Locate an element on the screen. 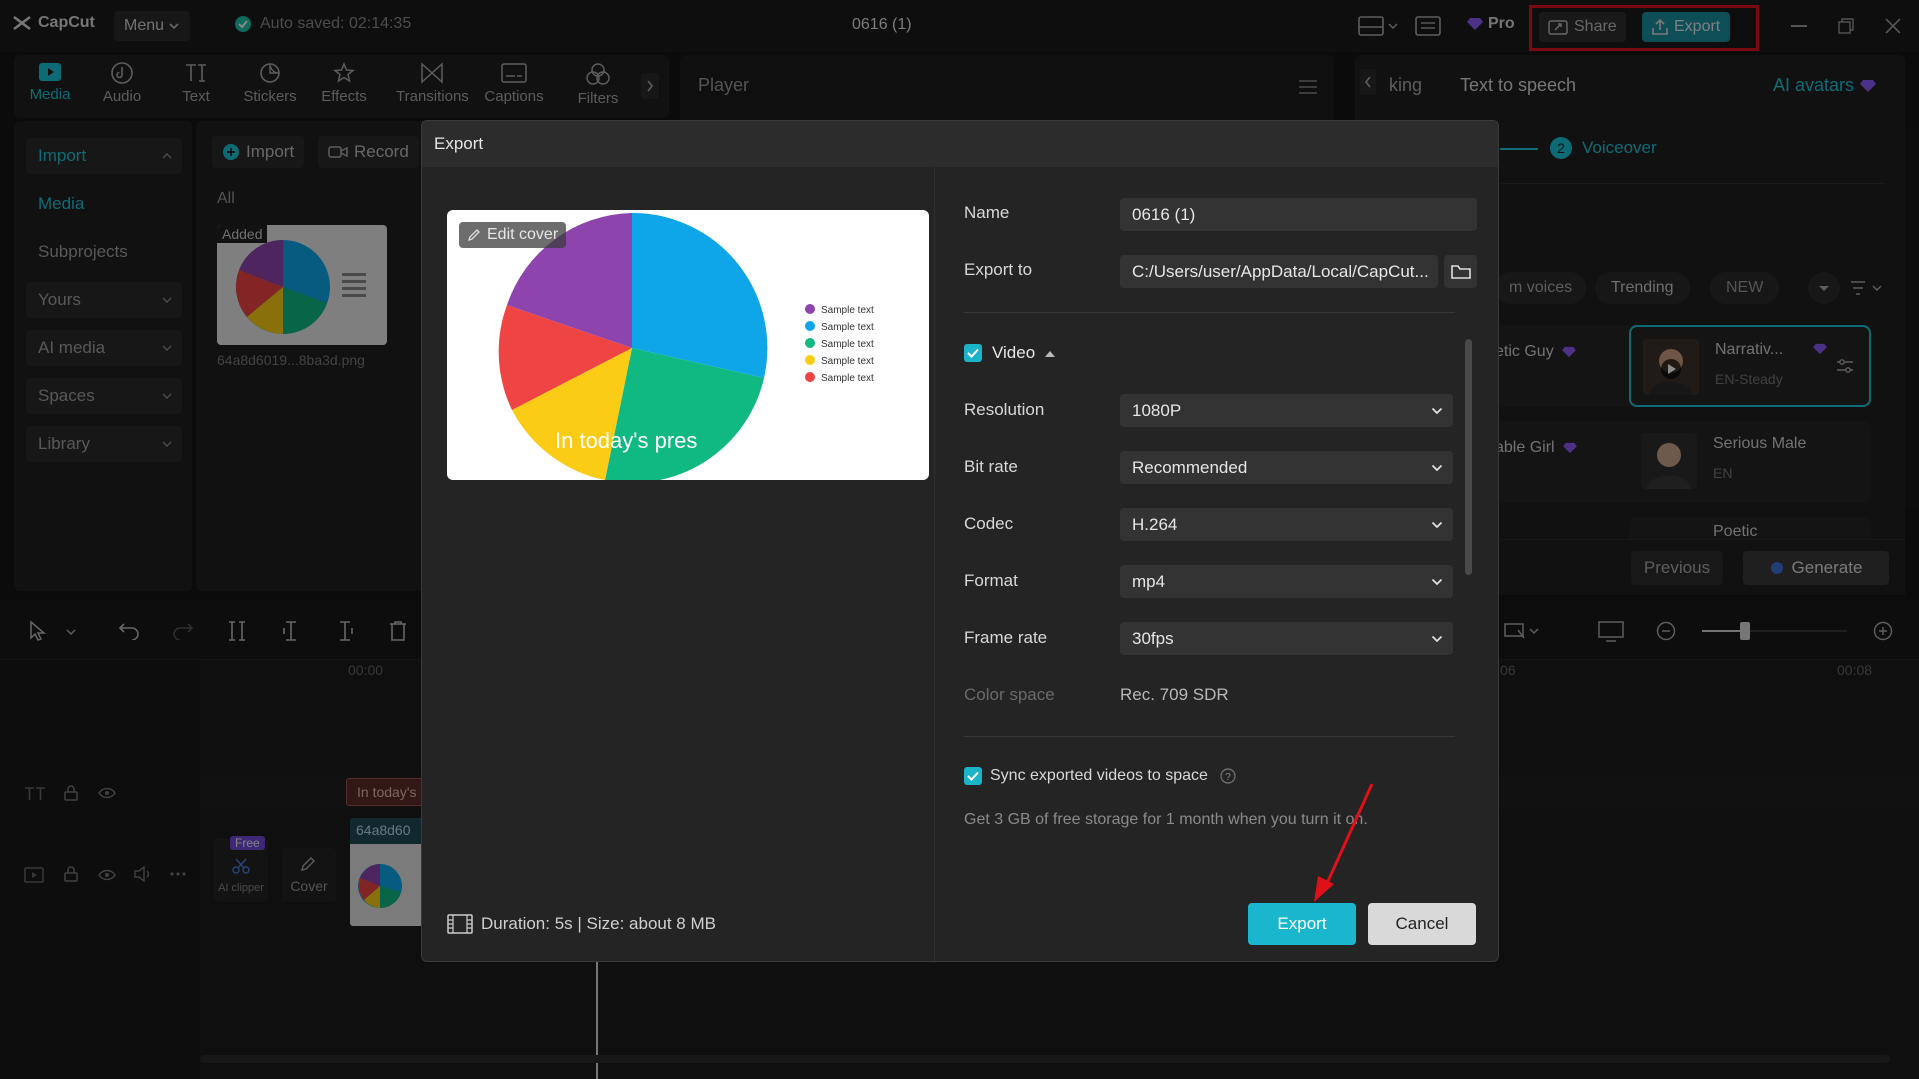 Image resolution: width=1919 pixels, height=1079 pixels. video-checkbox is located at coordinates (973, 353).